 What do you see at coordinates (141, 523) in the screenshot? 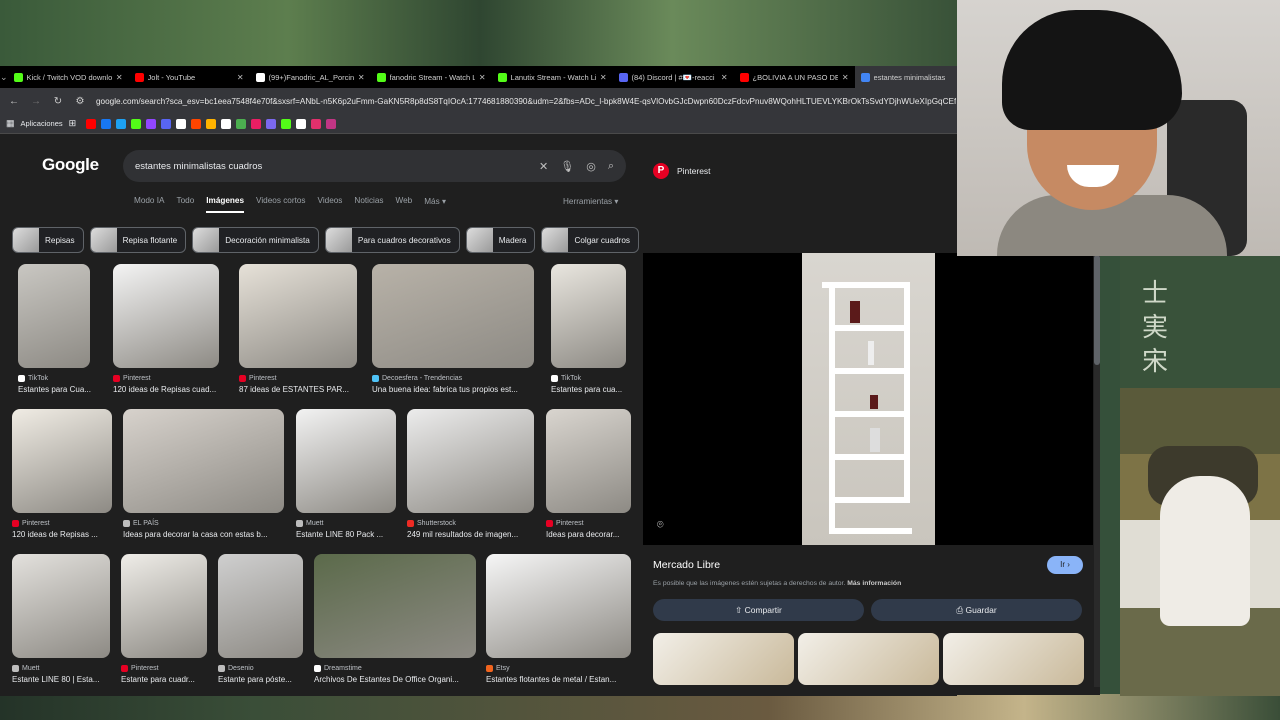
I see `result-source: EL PAÍS` at bounding box center [141, 523].